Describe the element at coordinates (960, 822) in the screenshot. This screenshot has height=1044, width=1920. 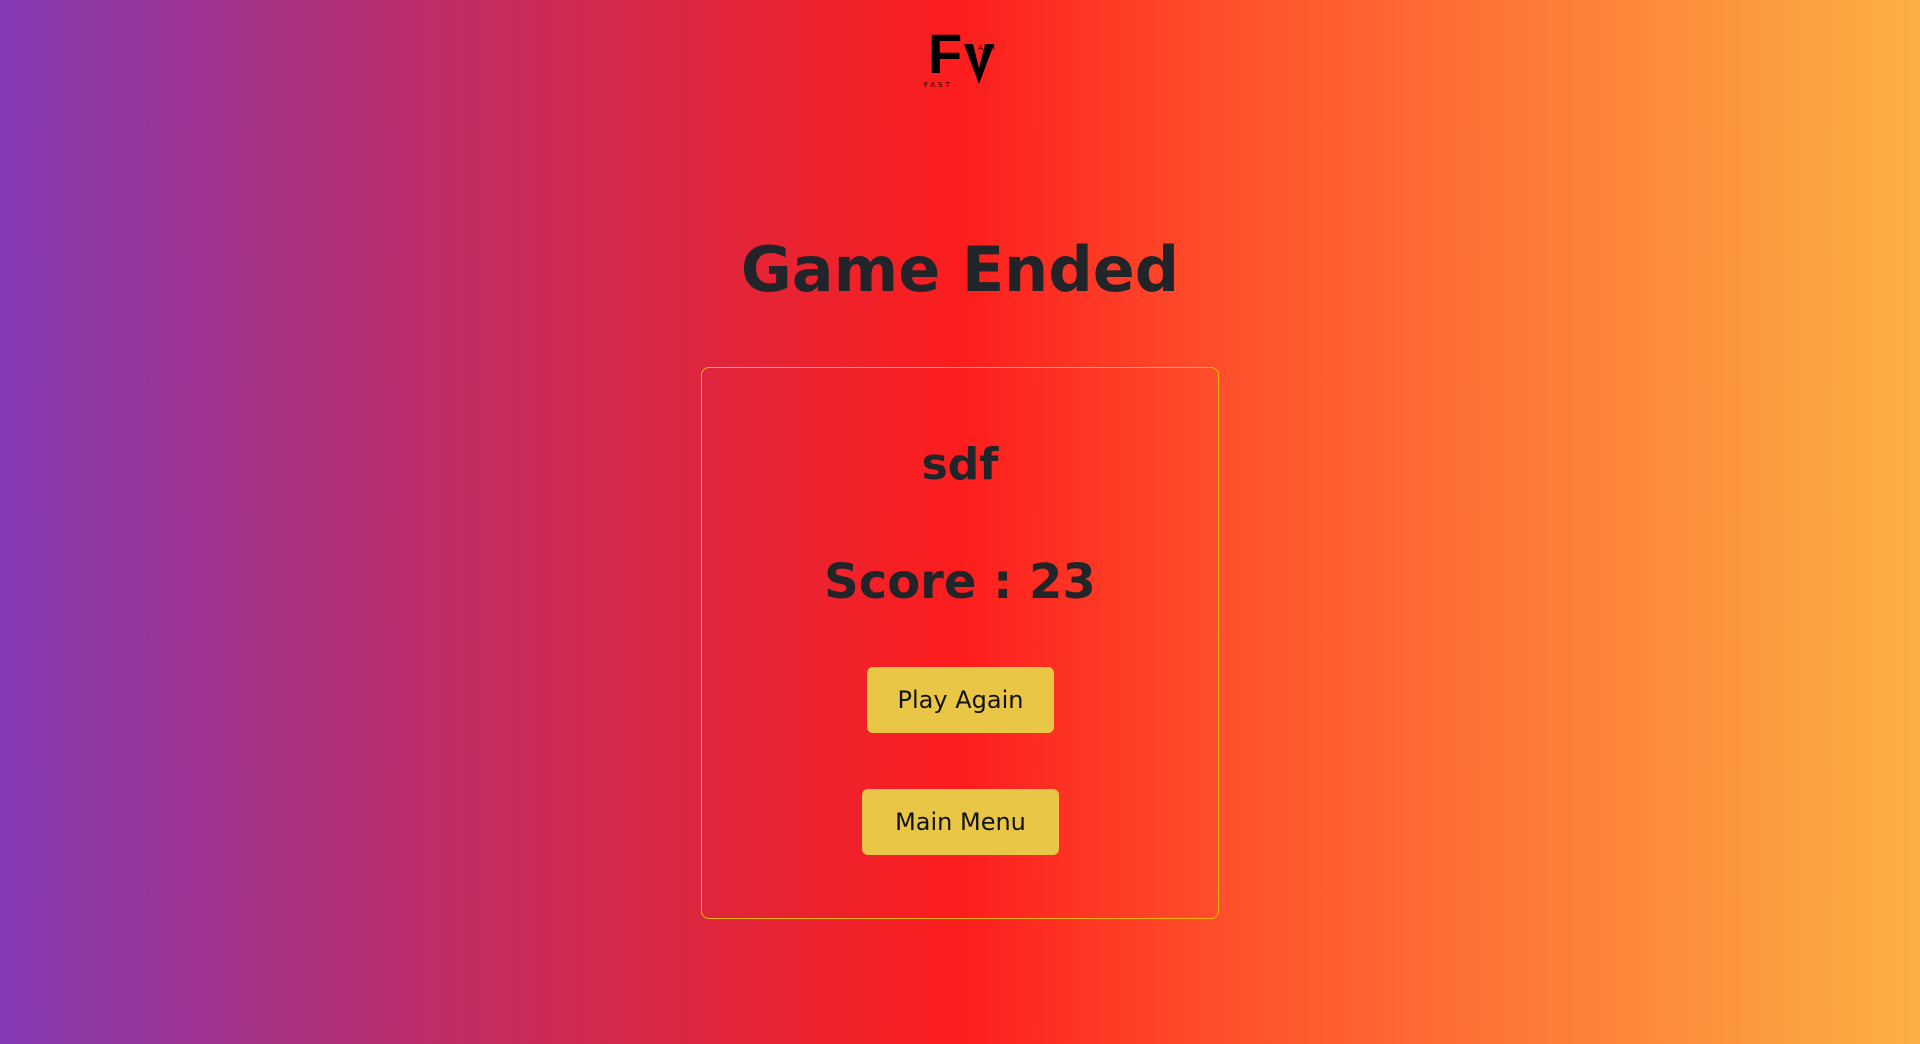
I see `main-menu-button: Main Menu` at that location.